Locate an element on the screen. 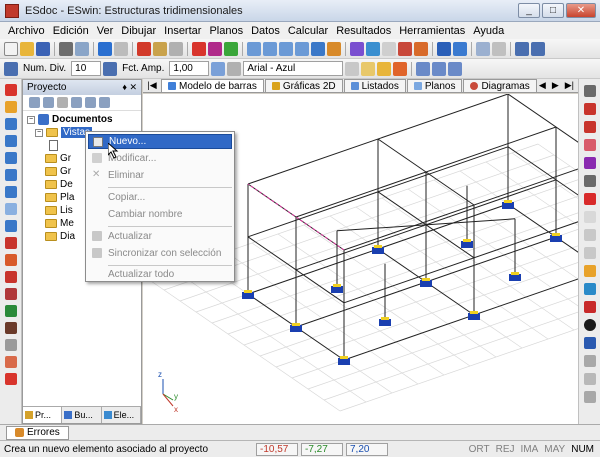  pin-icon is located at coordinates (444, 48).